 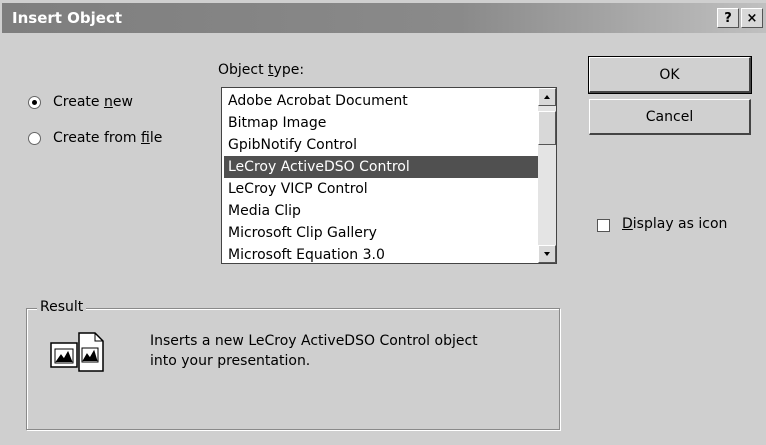 I want to click on scroll-down-arrow-icon, so click(x=547, y=254).